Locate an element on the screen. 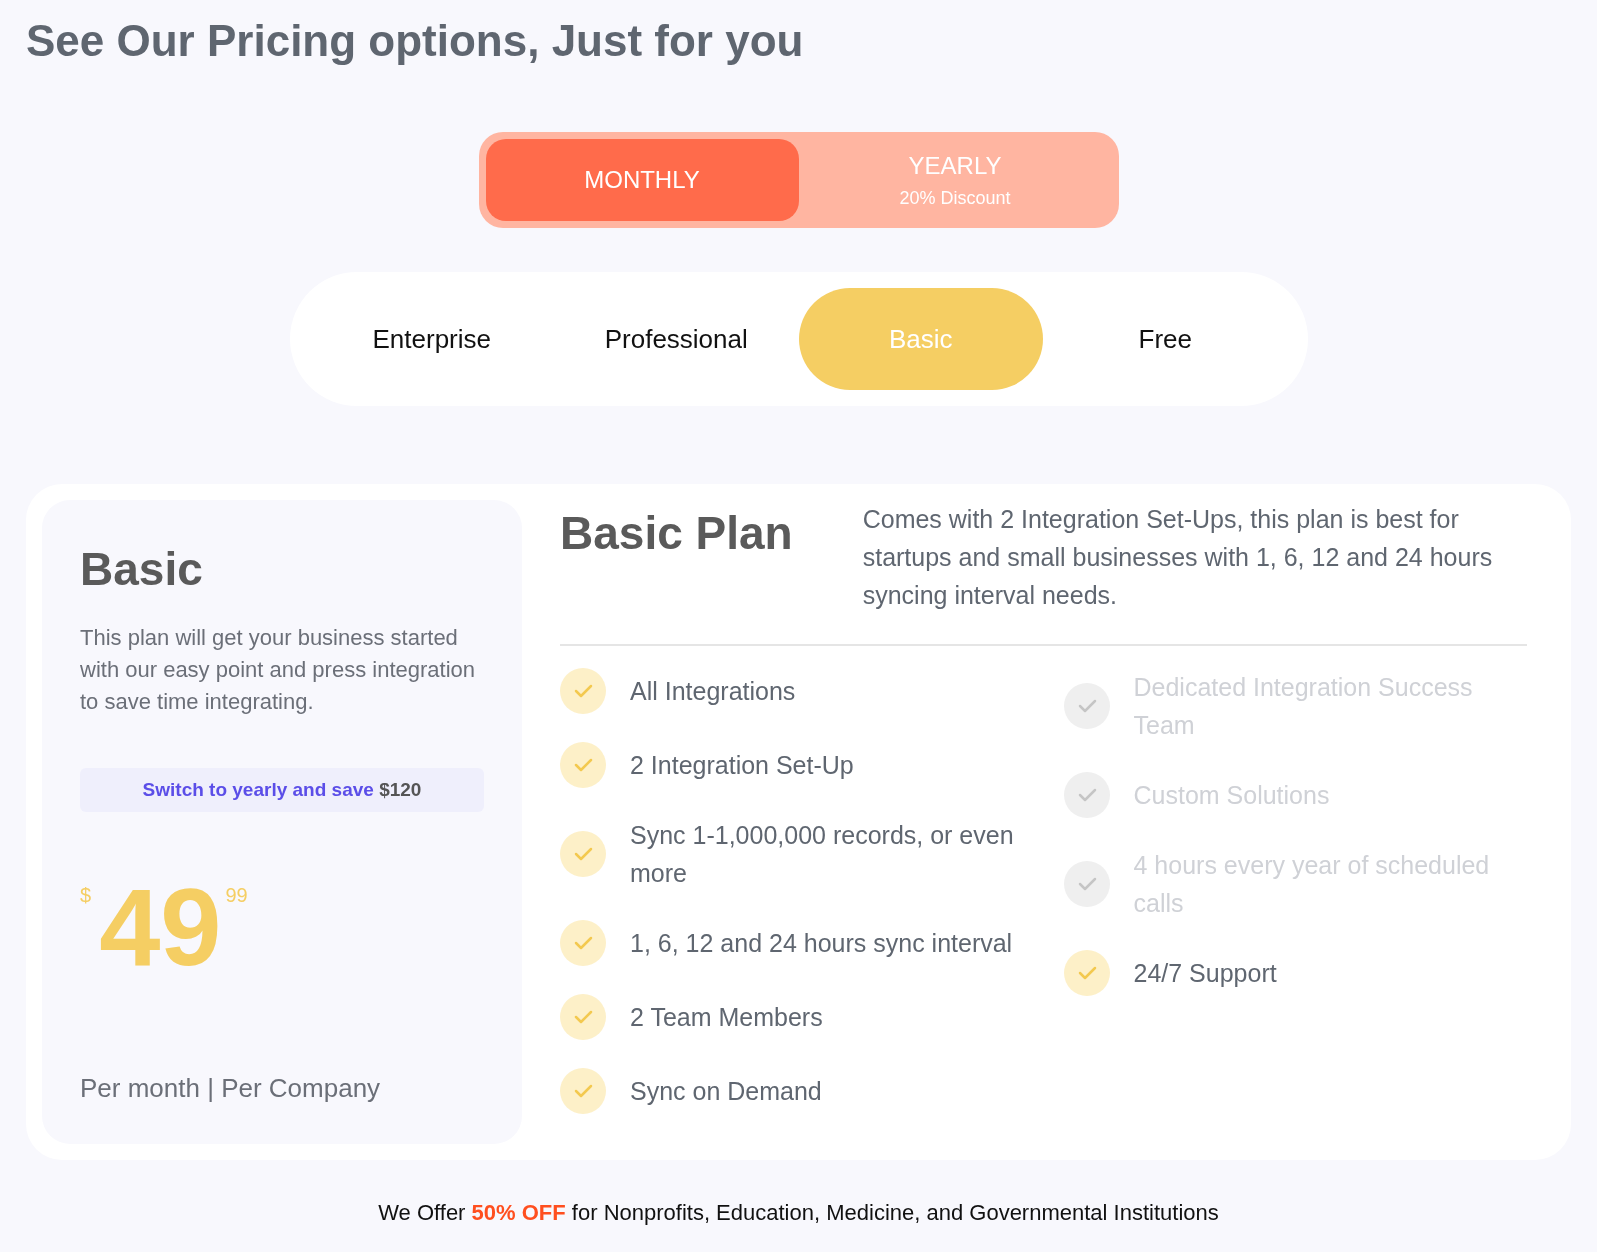 This screenshot has width=1597, height=1252. feature-label: 1, 6, 12 and 24 hours sync interval is located at coordinates (821, 943).